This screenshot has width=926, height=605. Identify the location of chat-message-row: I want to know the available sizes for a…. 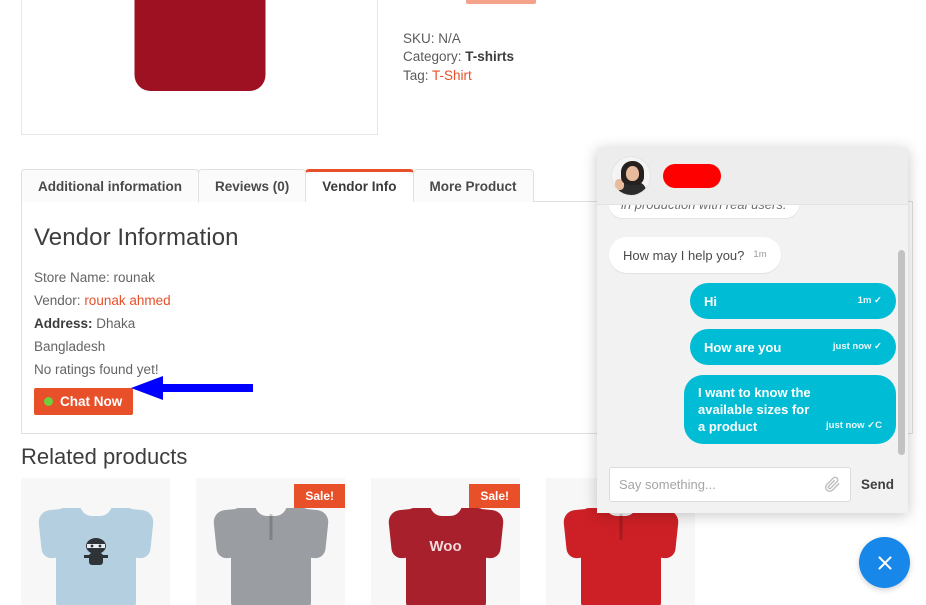
(752, 409).